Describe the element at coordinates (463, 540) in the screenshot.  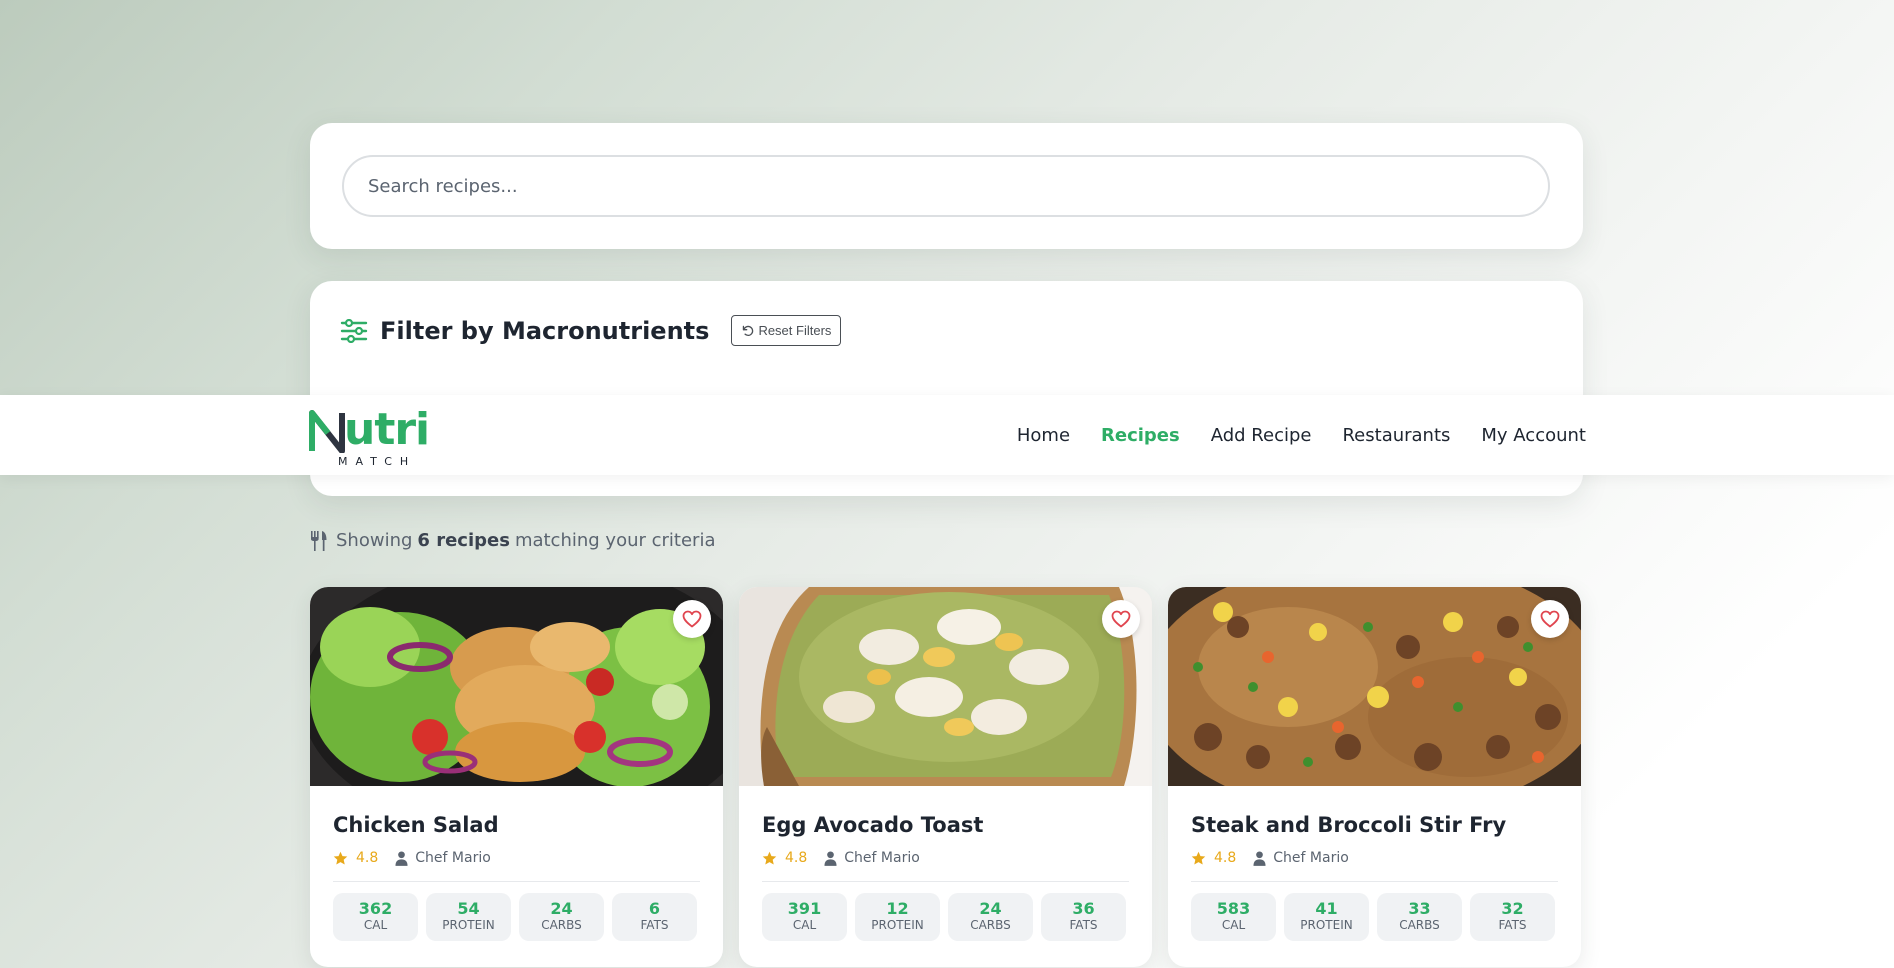
I see `results-count: 6 recipes` at that location.